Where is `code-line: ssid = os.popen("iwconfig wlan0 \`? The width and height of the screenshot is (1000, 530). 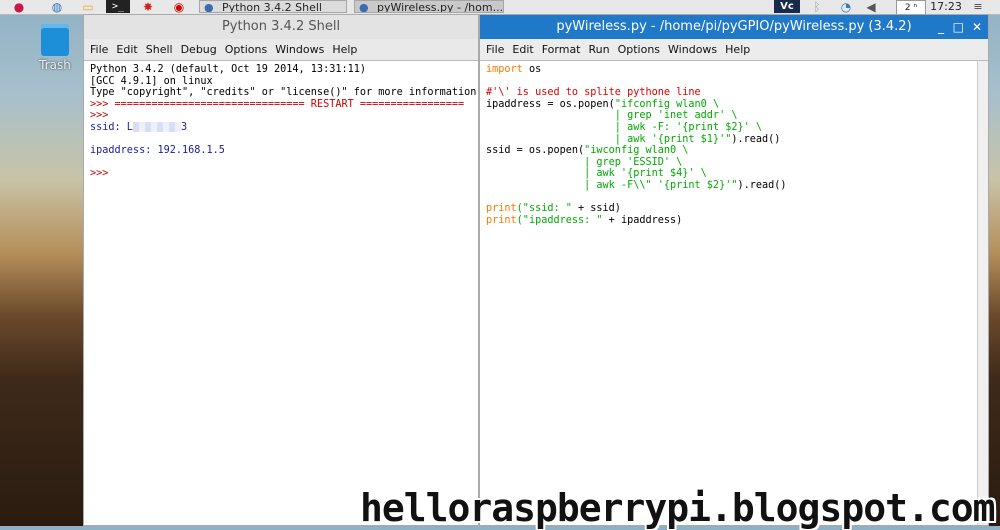 code-line: ssid = os.popen("iwconfig wlan0 \ is located at coordinates (587, 151).